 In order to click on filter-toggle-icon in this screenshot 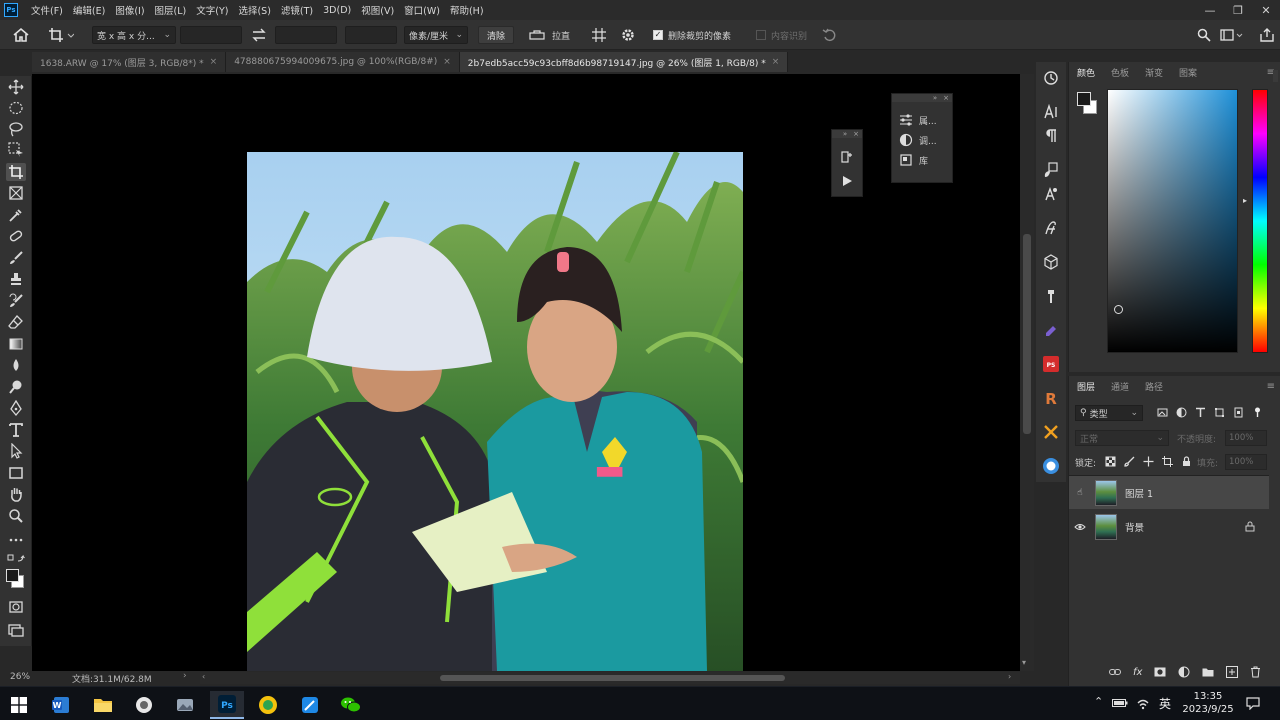, I will do `click(1257, 412)`.